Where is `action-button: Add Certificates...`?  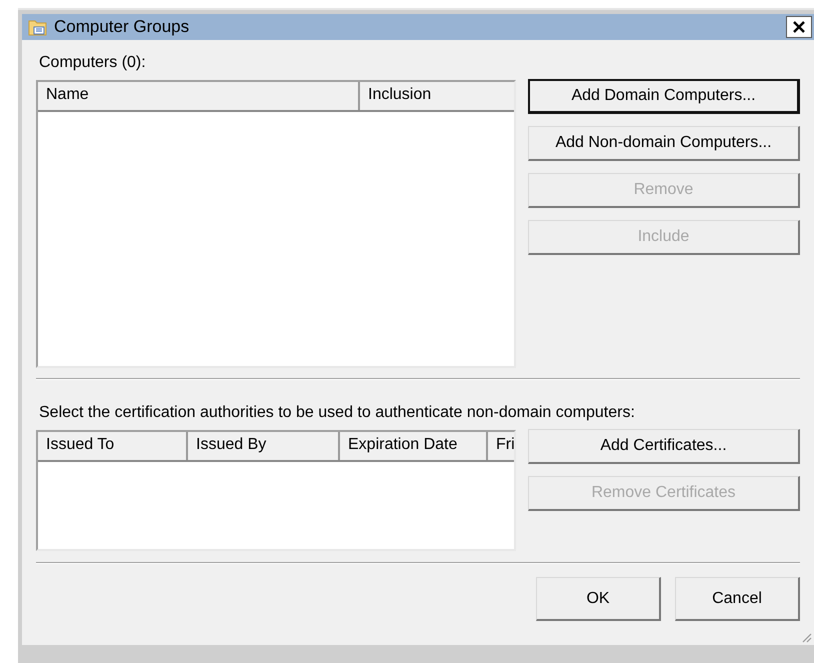
action-button: Add Certificates... is located at coordinates (664, 446).